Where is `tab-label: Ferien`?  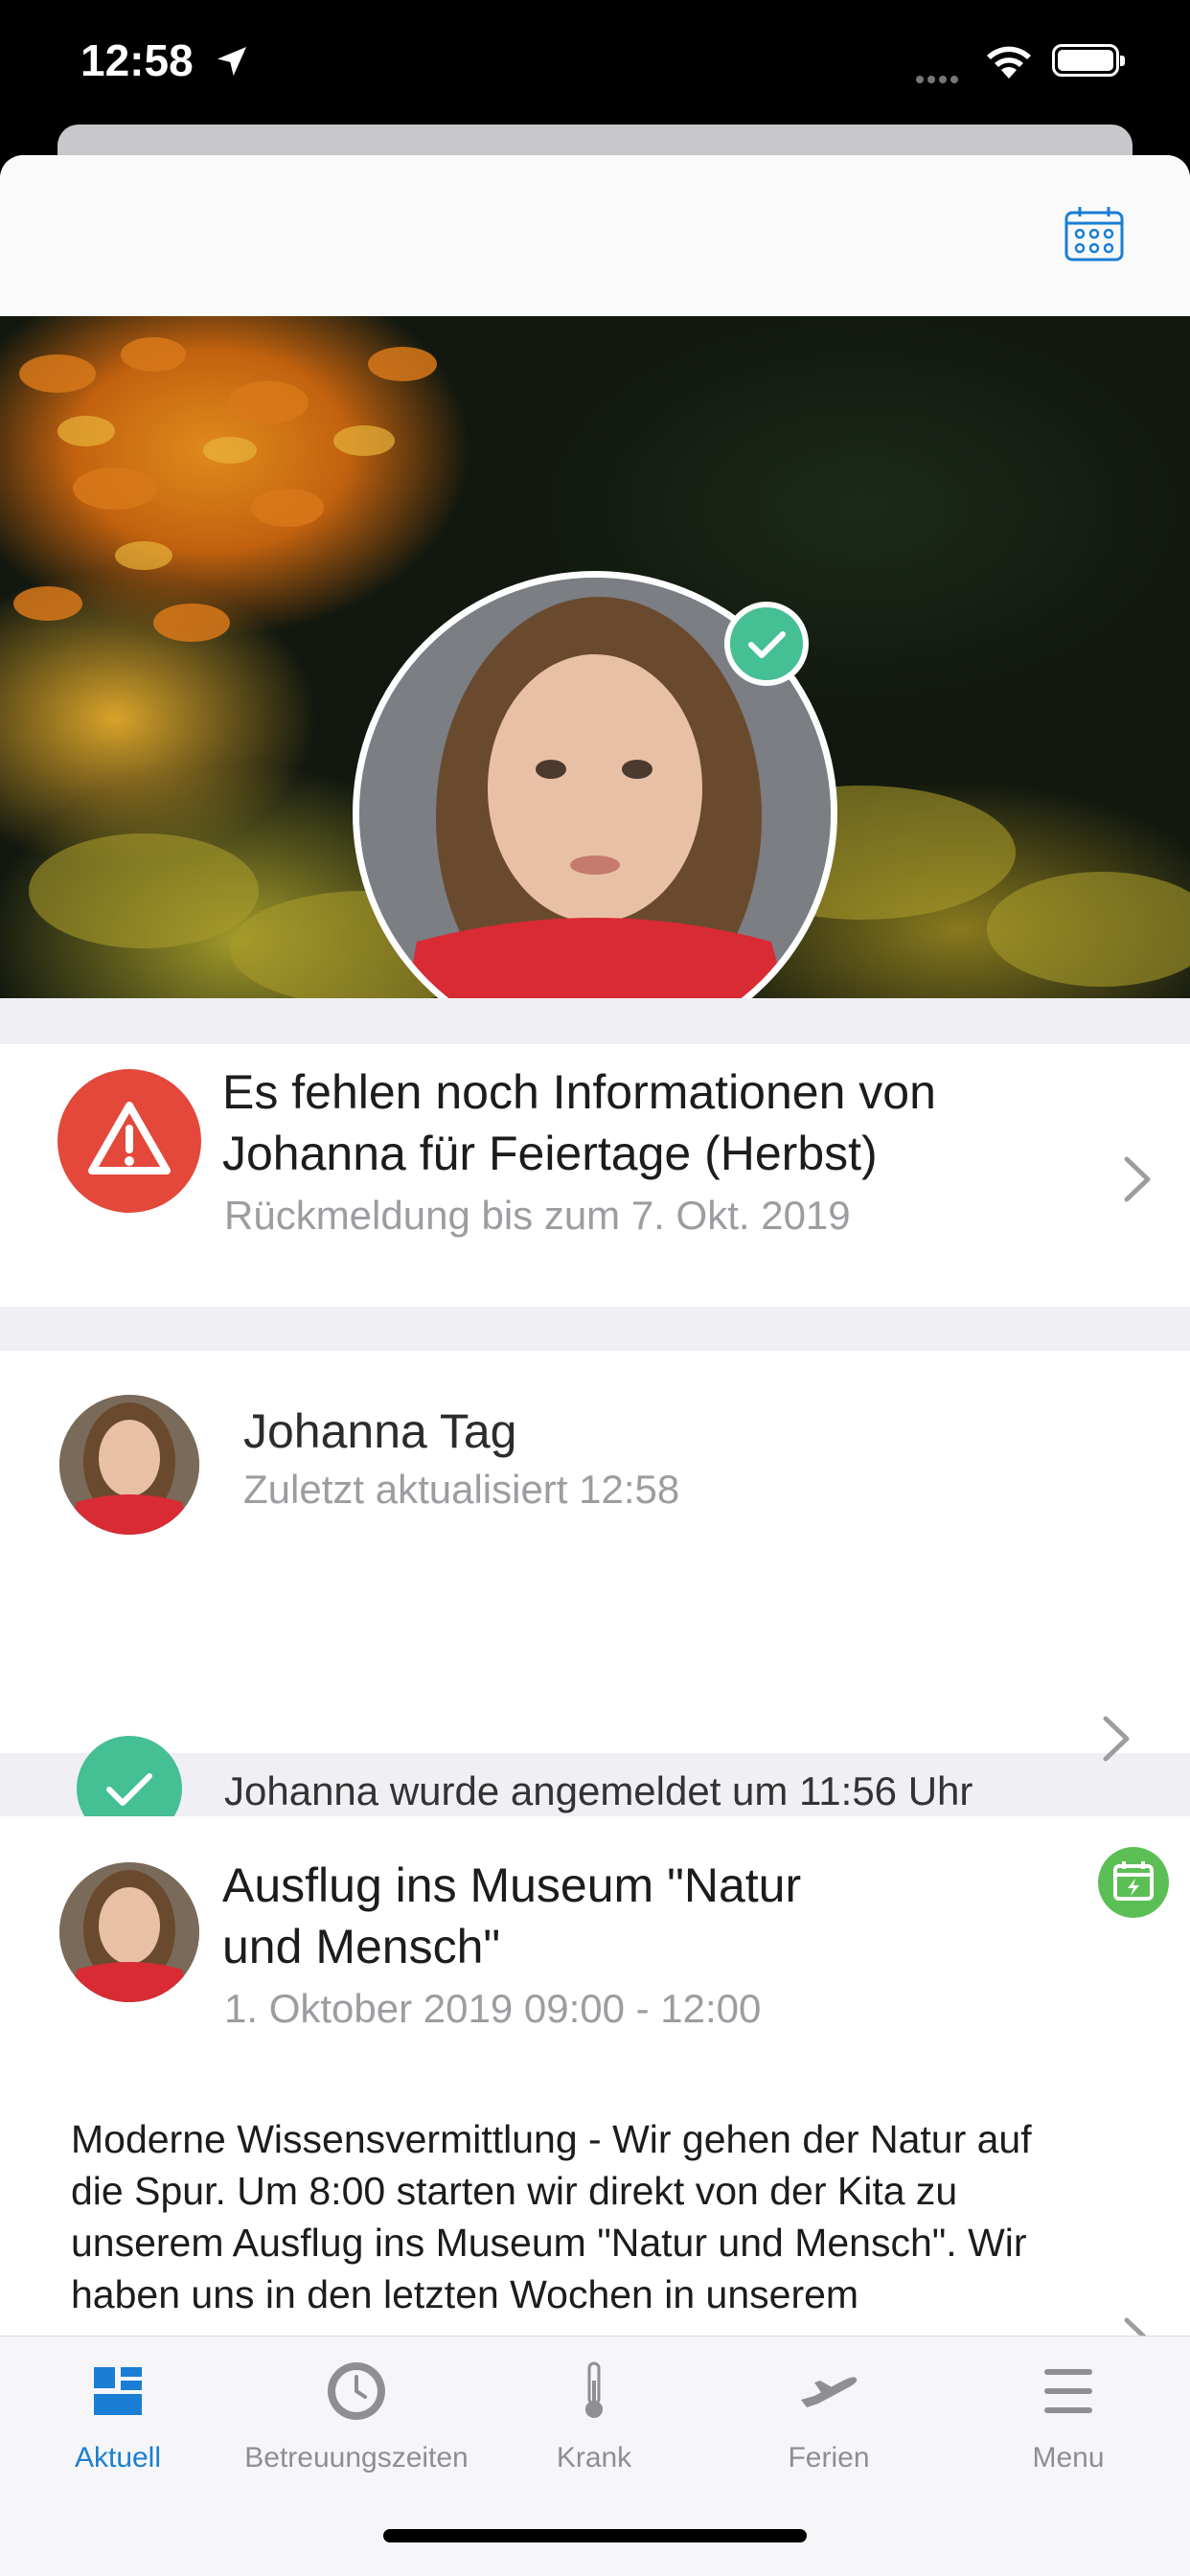 tab-label: Ferien is located at coordinates (829, 2458).